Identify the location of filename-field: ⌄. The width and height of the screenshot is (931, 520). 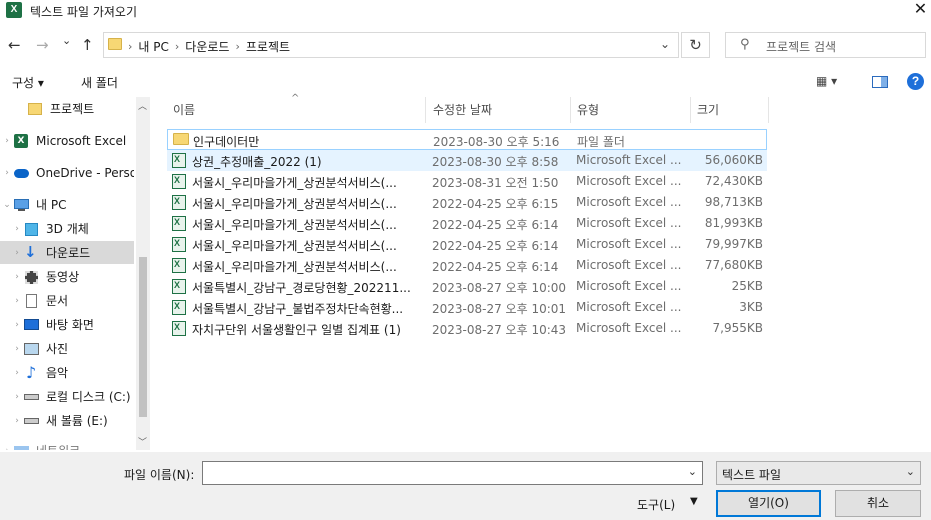
(452, 473).